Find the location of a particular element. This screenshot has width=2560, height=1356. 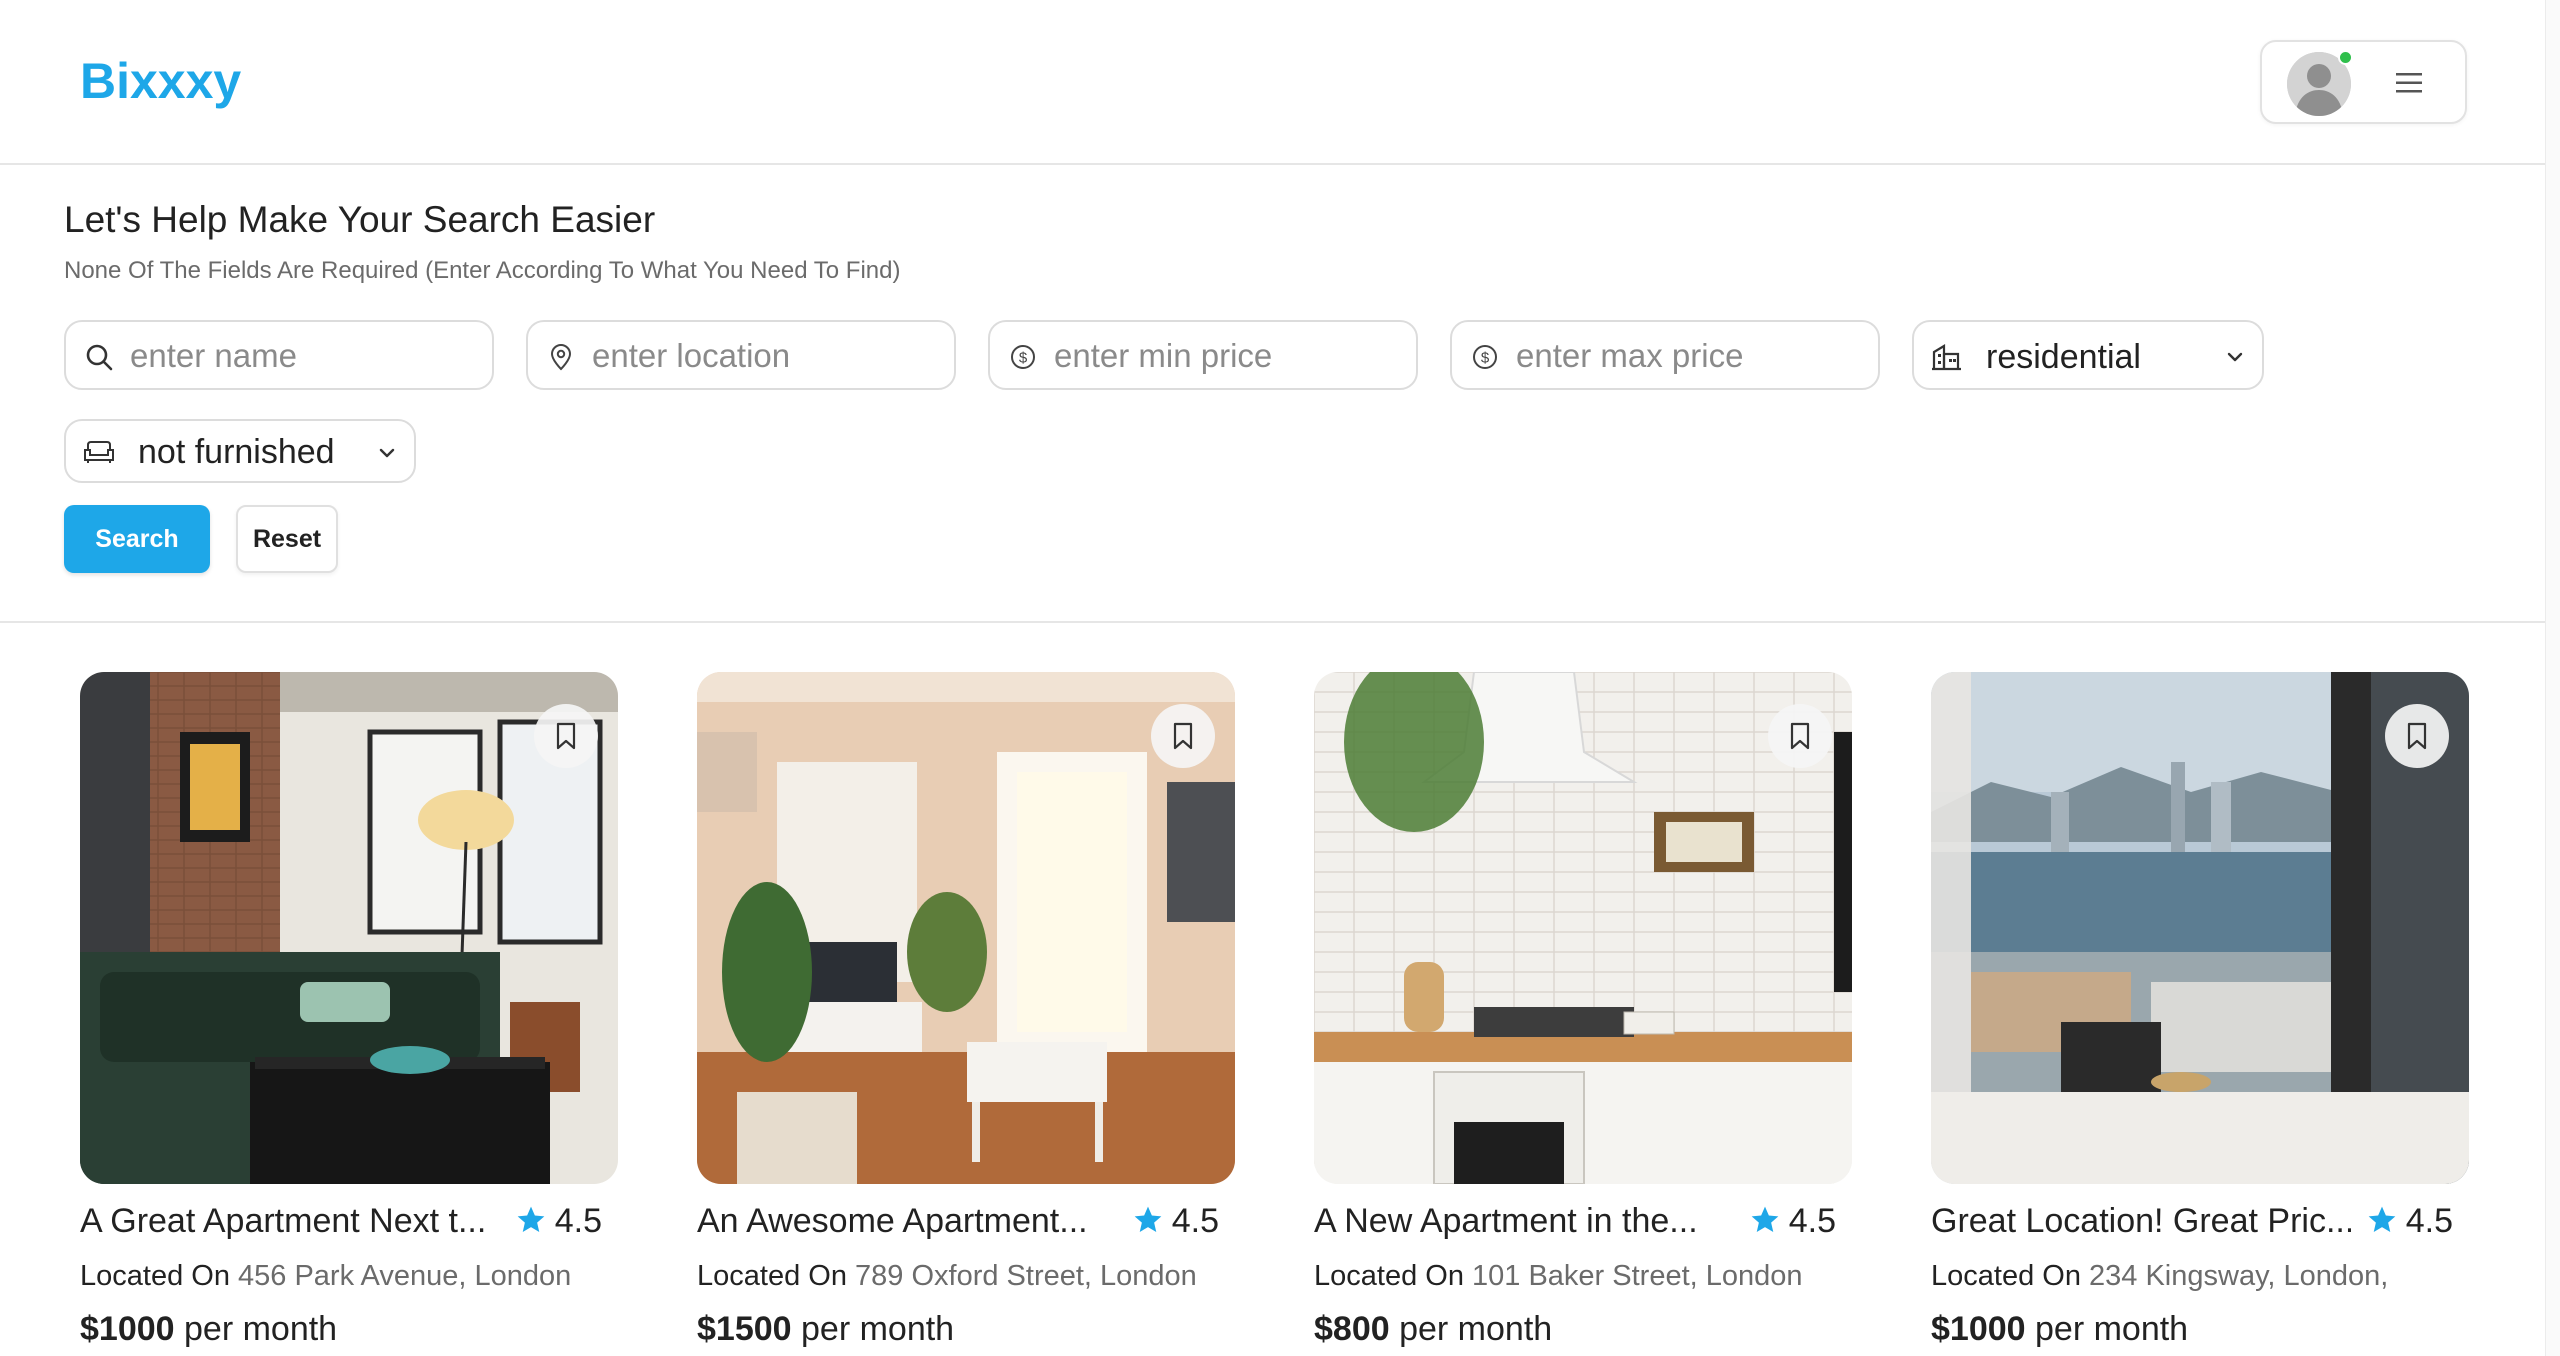

name-input is located at coordinates (300, 356).